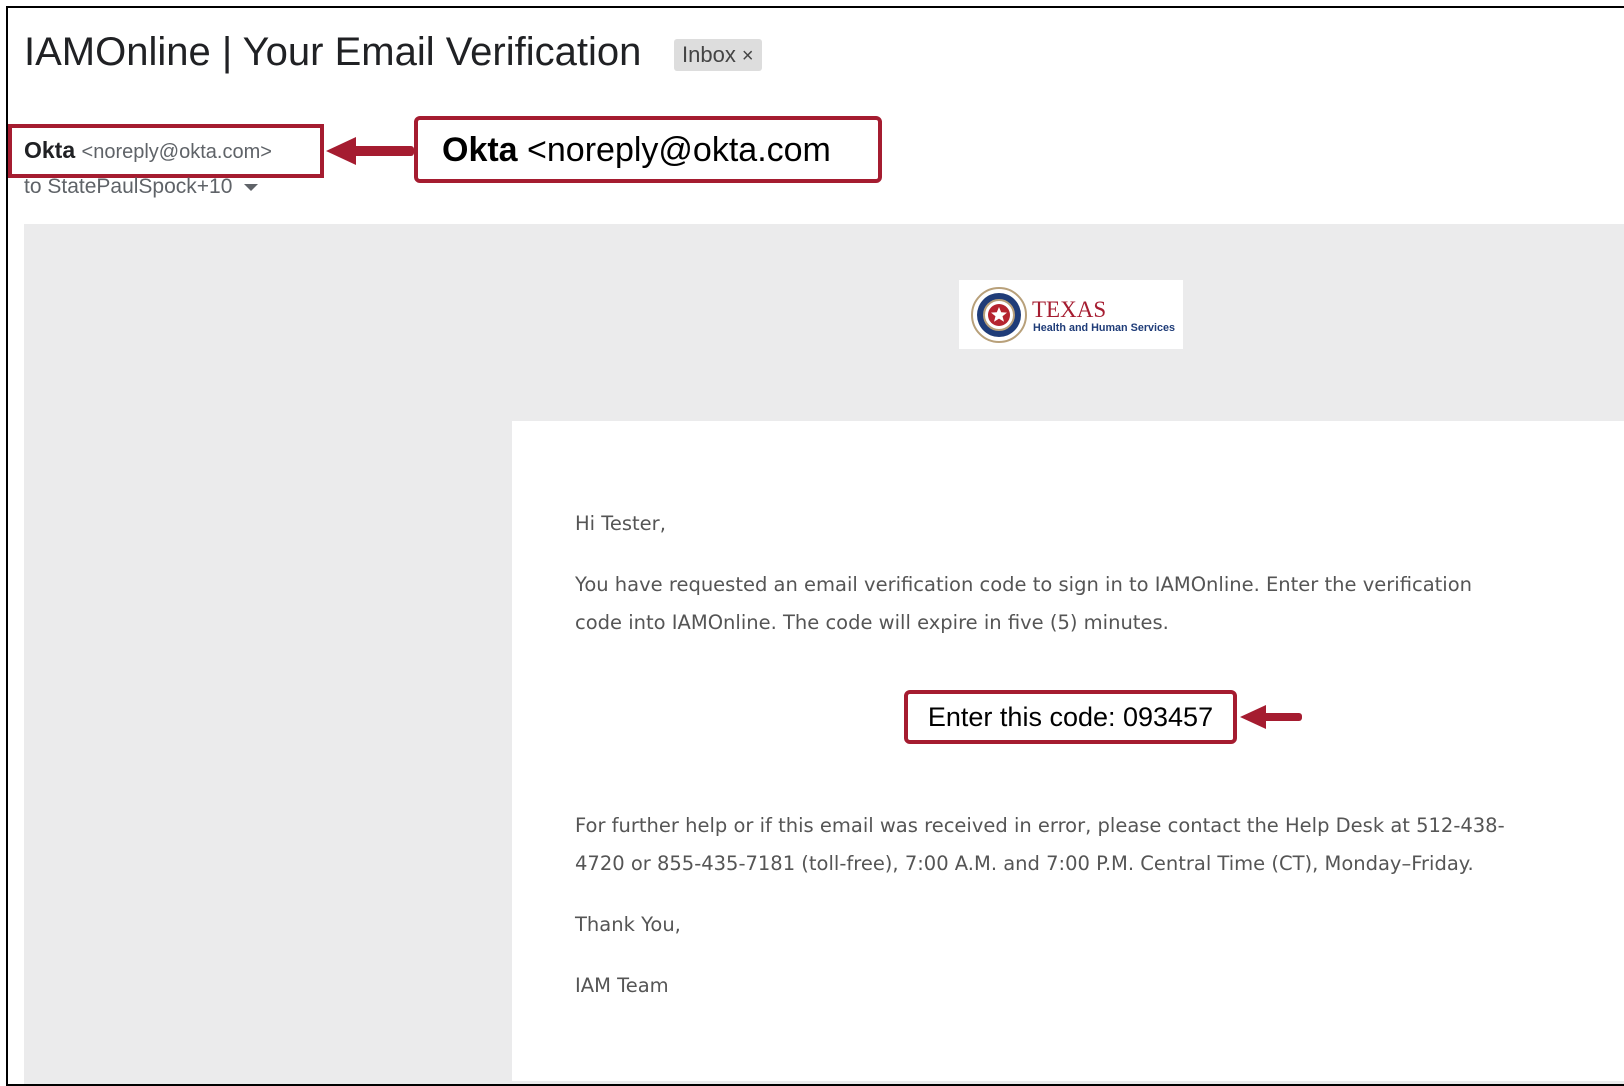 The width and height of the screenshot is (1624, 1086). I want to click on chevron-down-icon, so click(251, 187).